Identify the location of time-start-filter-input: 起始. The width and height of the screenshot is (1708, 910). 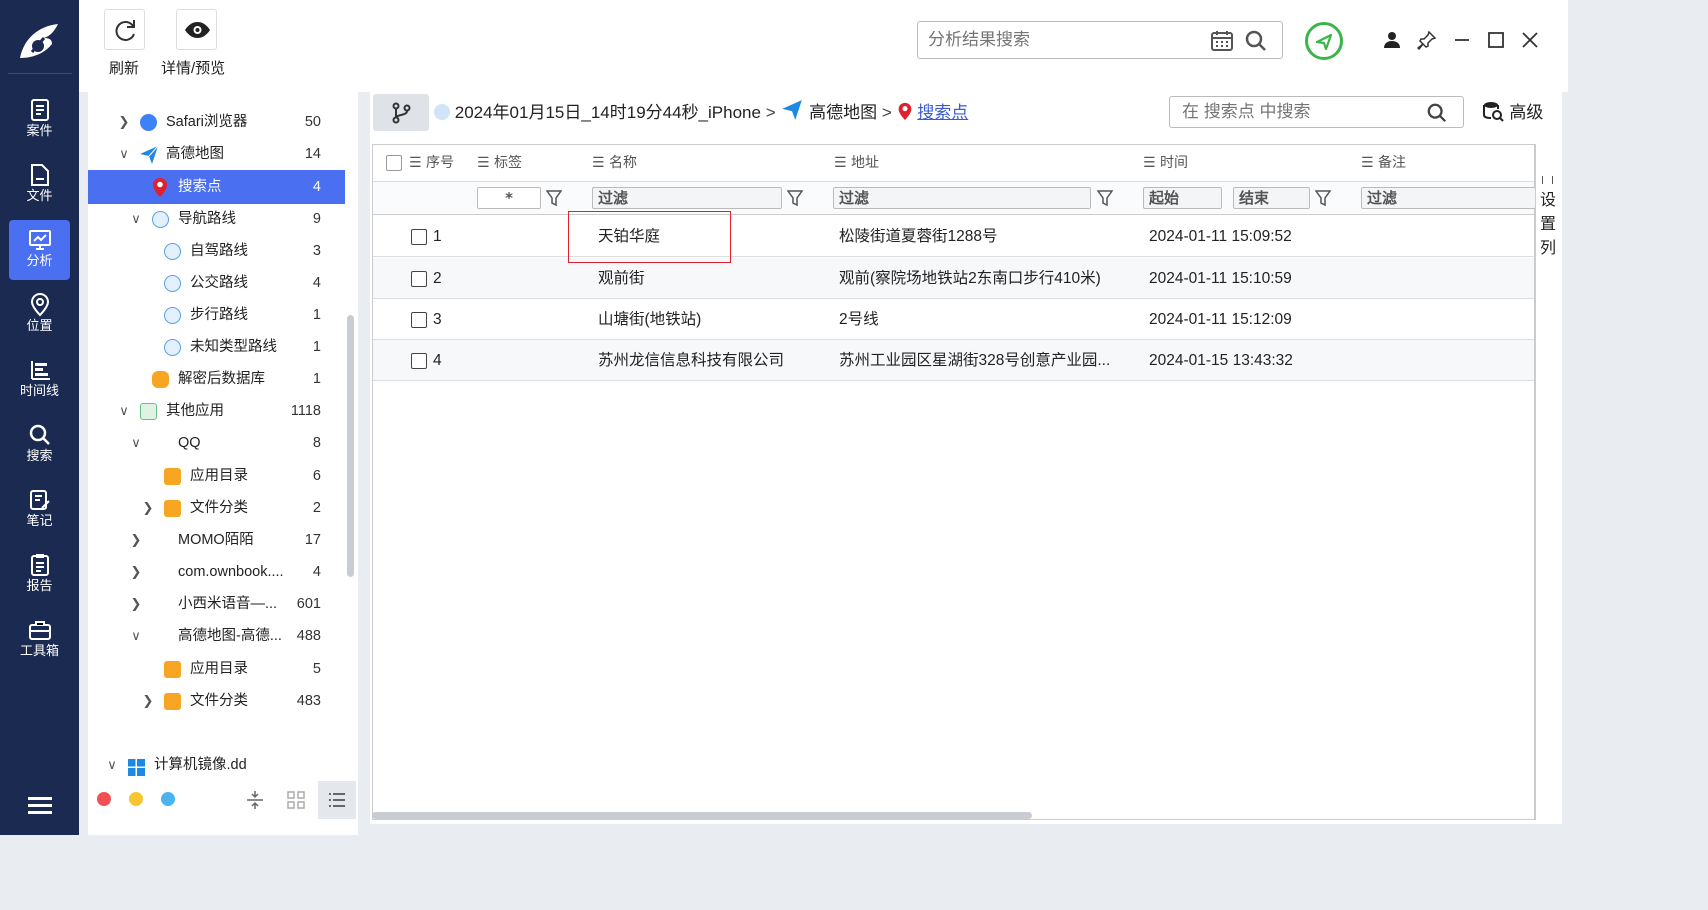
(1182, 198).